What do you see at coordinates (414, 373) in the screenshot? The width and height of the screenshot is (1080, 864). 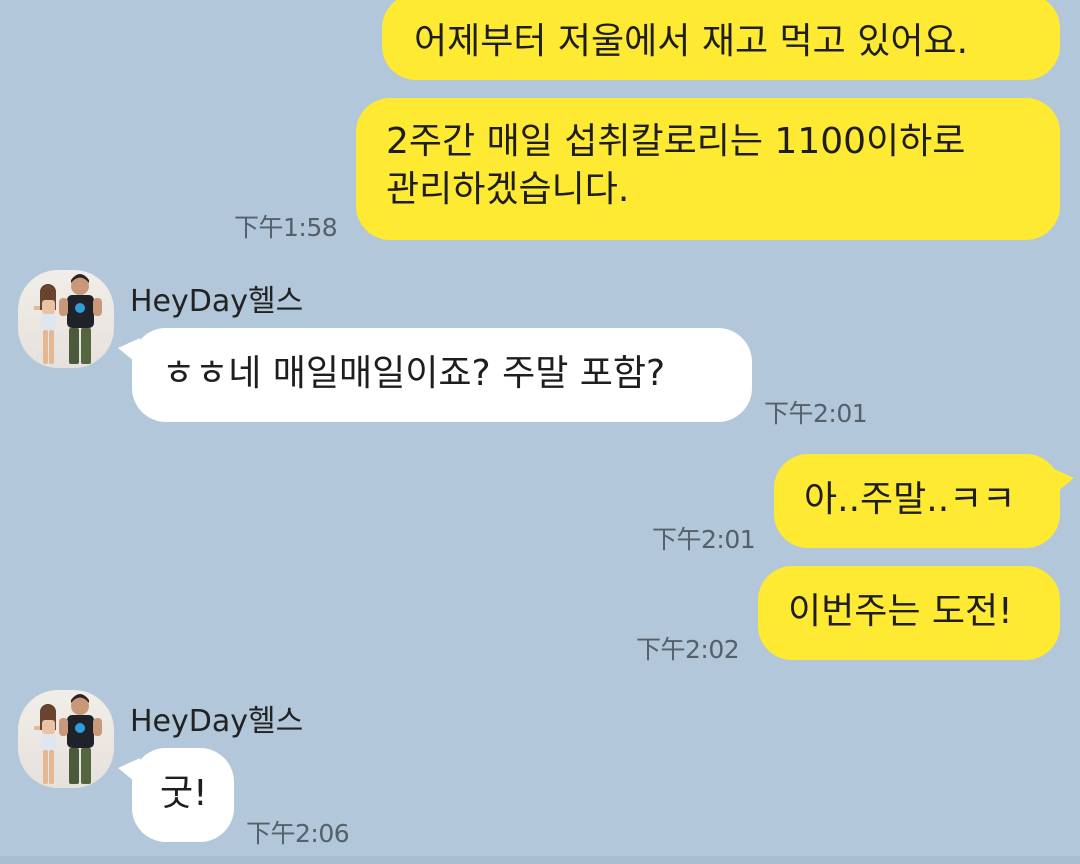 I see `message-line: ㅎㅎ네 매일매일이죠? 주말 포함?` at bounding box center [414, 373].